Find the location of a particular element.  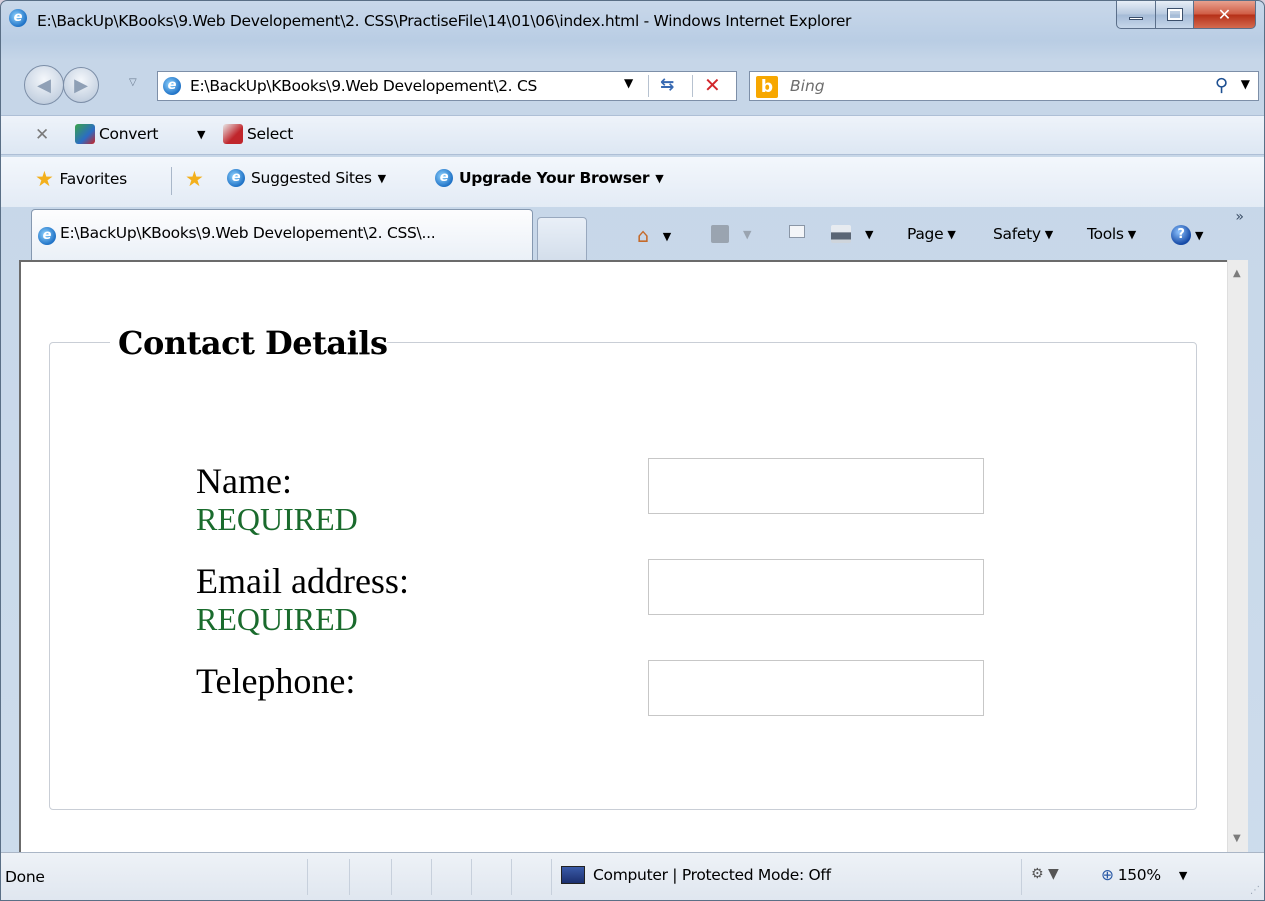

name-input is located at coordinates (816, 486).